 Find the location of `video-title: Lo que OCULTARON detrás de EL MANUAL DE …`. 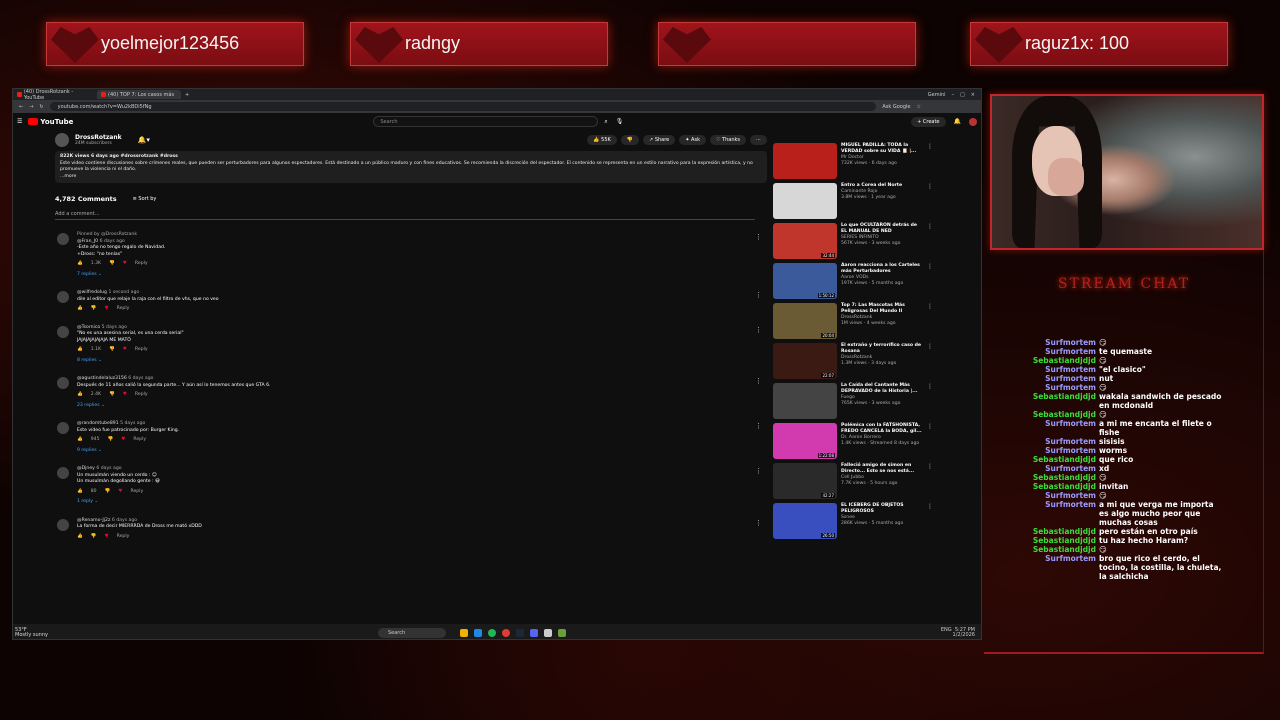

video-title: Lo que OCULTARON detrás de EL MANUAL DE … is located at coordinates (882, 229).